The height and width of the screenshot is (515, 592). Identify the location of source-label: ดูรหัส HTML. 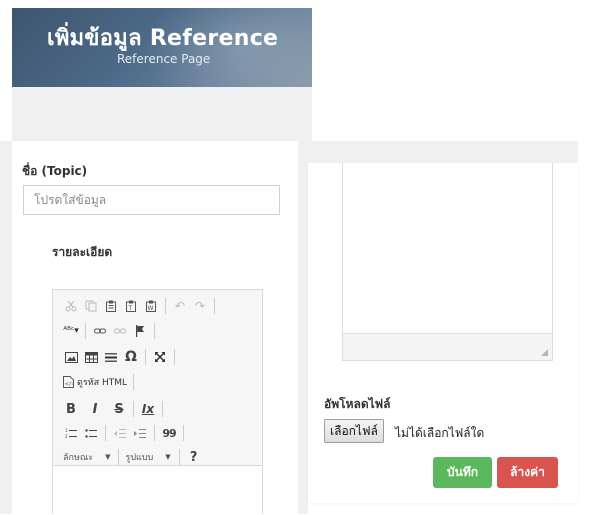
(102, 383).